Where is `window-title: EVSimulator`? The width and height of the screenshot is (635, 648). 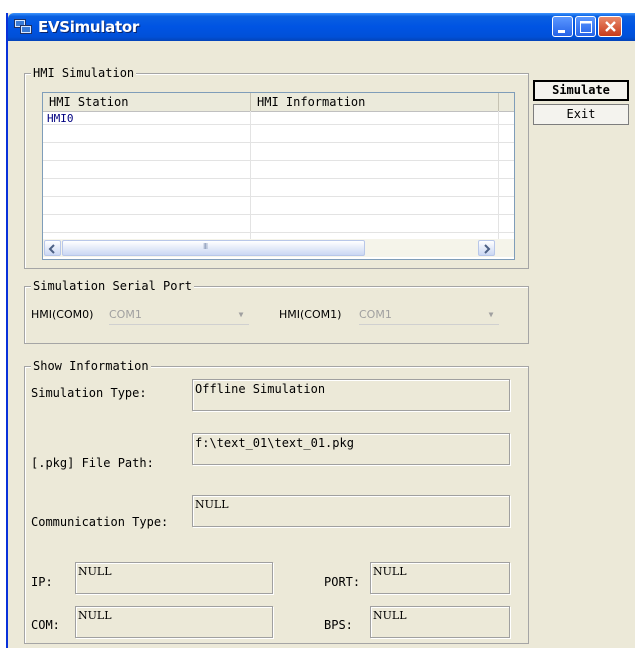
window-title: EVSimulator is located at coordinates (88, 27).